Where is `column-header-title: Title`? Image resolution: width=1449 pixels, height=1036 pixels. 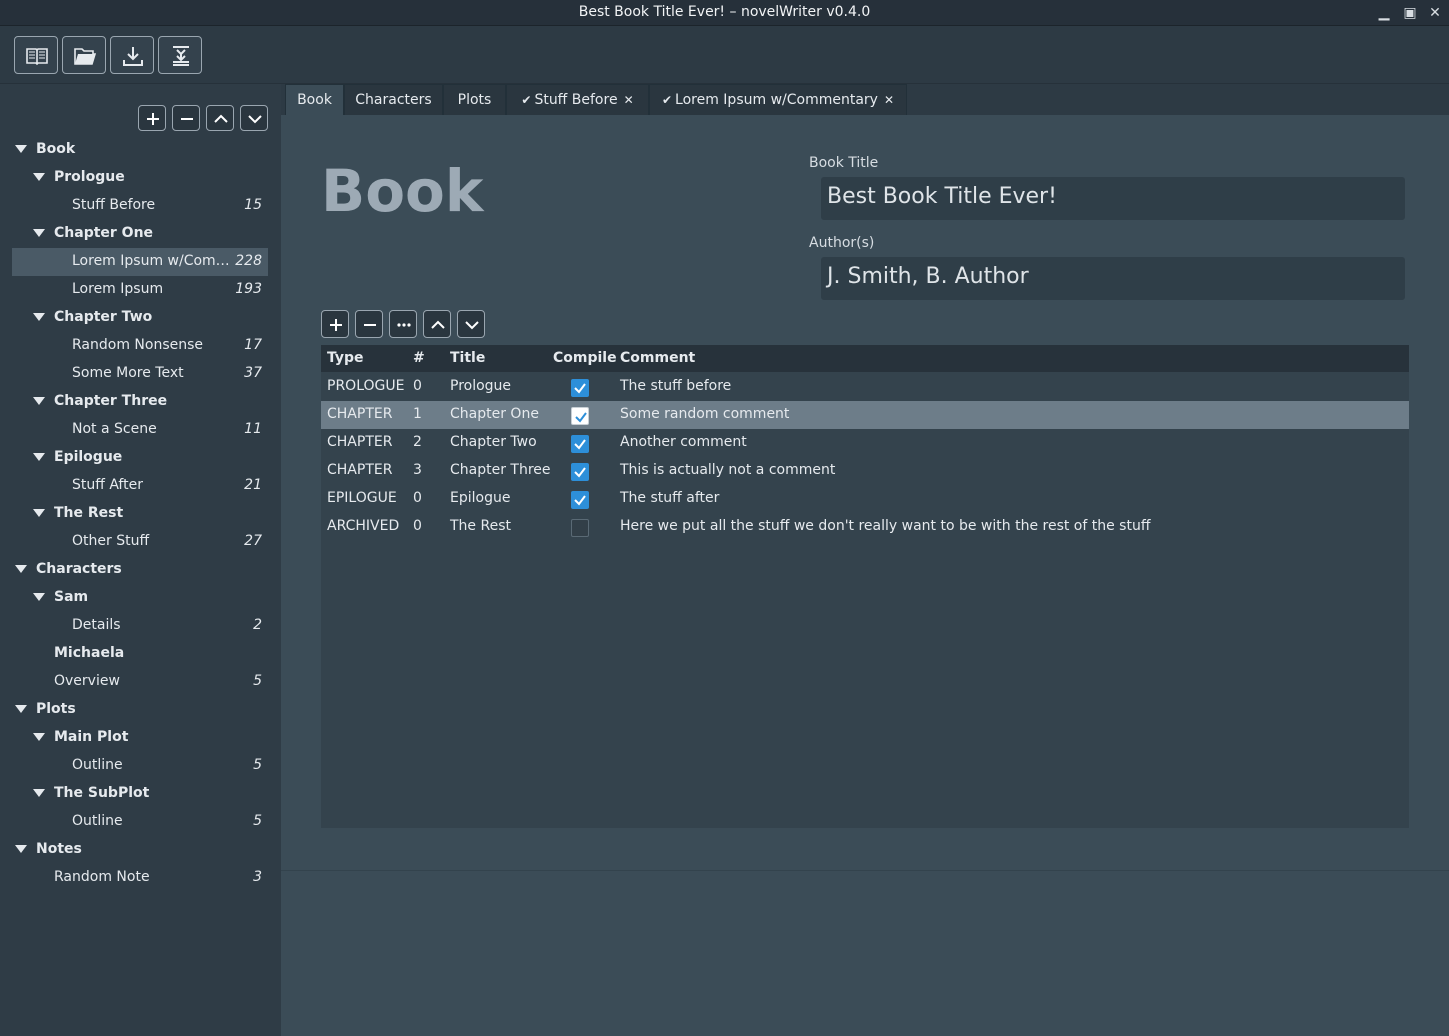
column-header-title: Title is located at coordinates (467, 358).